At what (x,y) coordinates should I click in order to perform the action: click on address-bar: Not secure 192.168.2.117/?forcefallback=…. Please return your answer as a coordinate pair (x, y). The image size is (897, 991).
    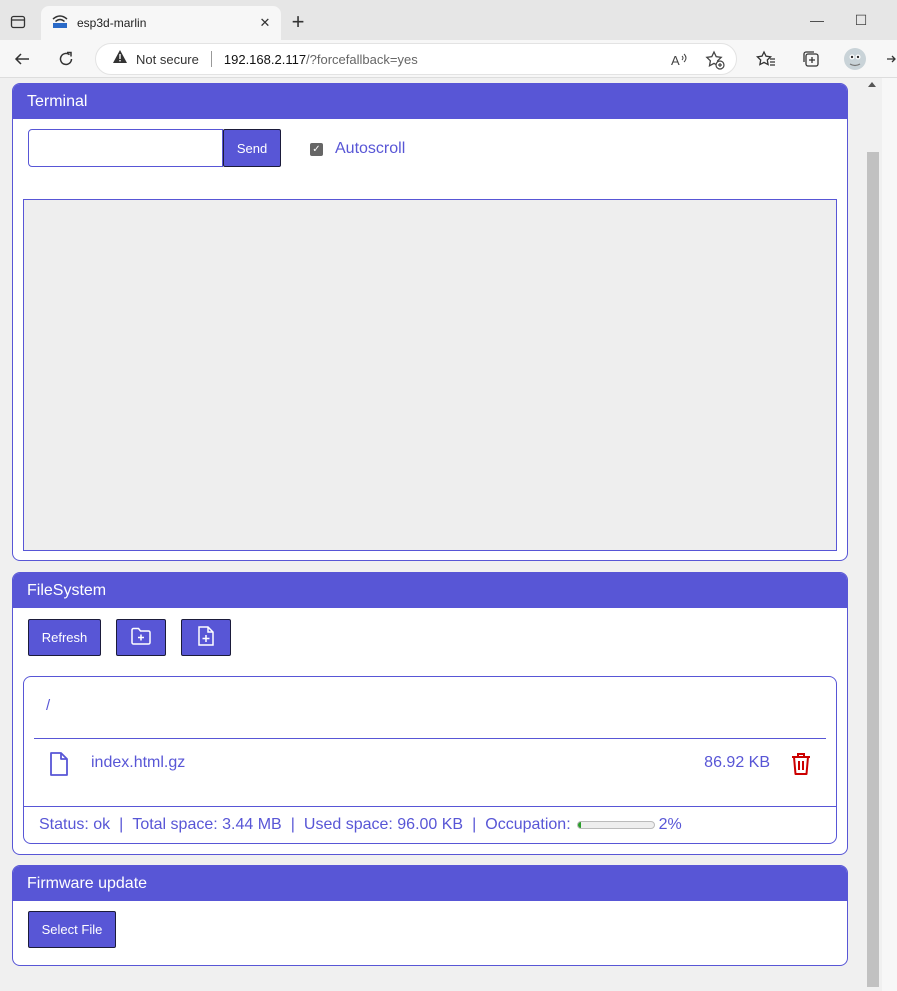
    Looking at the image, I should click on (416, 59).